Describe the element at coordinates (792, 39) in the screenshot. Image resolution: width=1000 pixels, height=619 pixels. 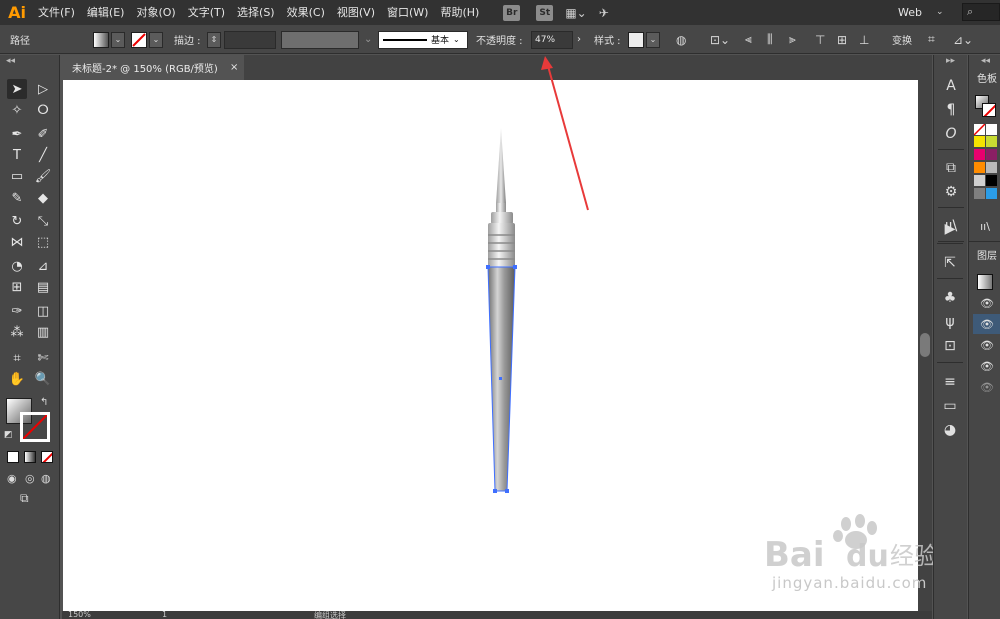
I see `align-right-icon: ⫸` at that location.